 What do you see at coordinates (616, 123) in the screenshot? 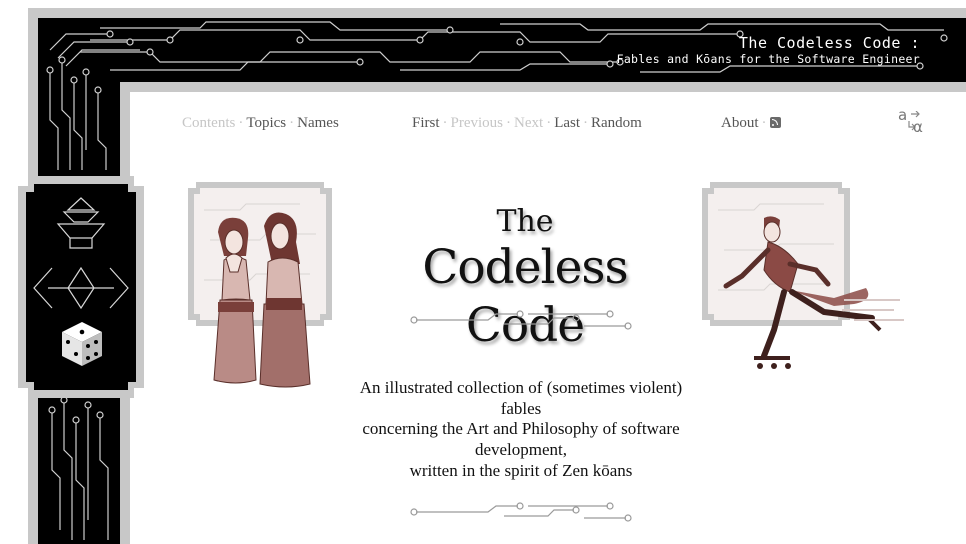
I see `nav-random-link: Random` at bounding box center [616, 123].